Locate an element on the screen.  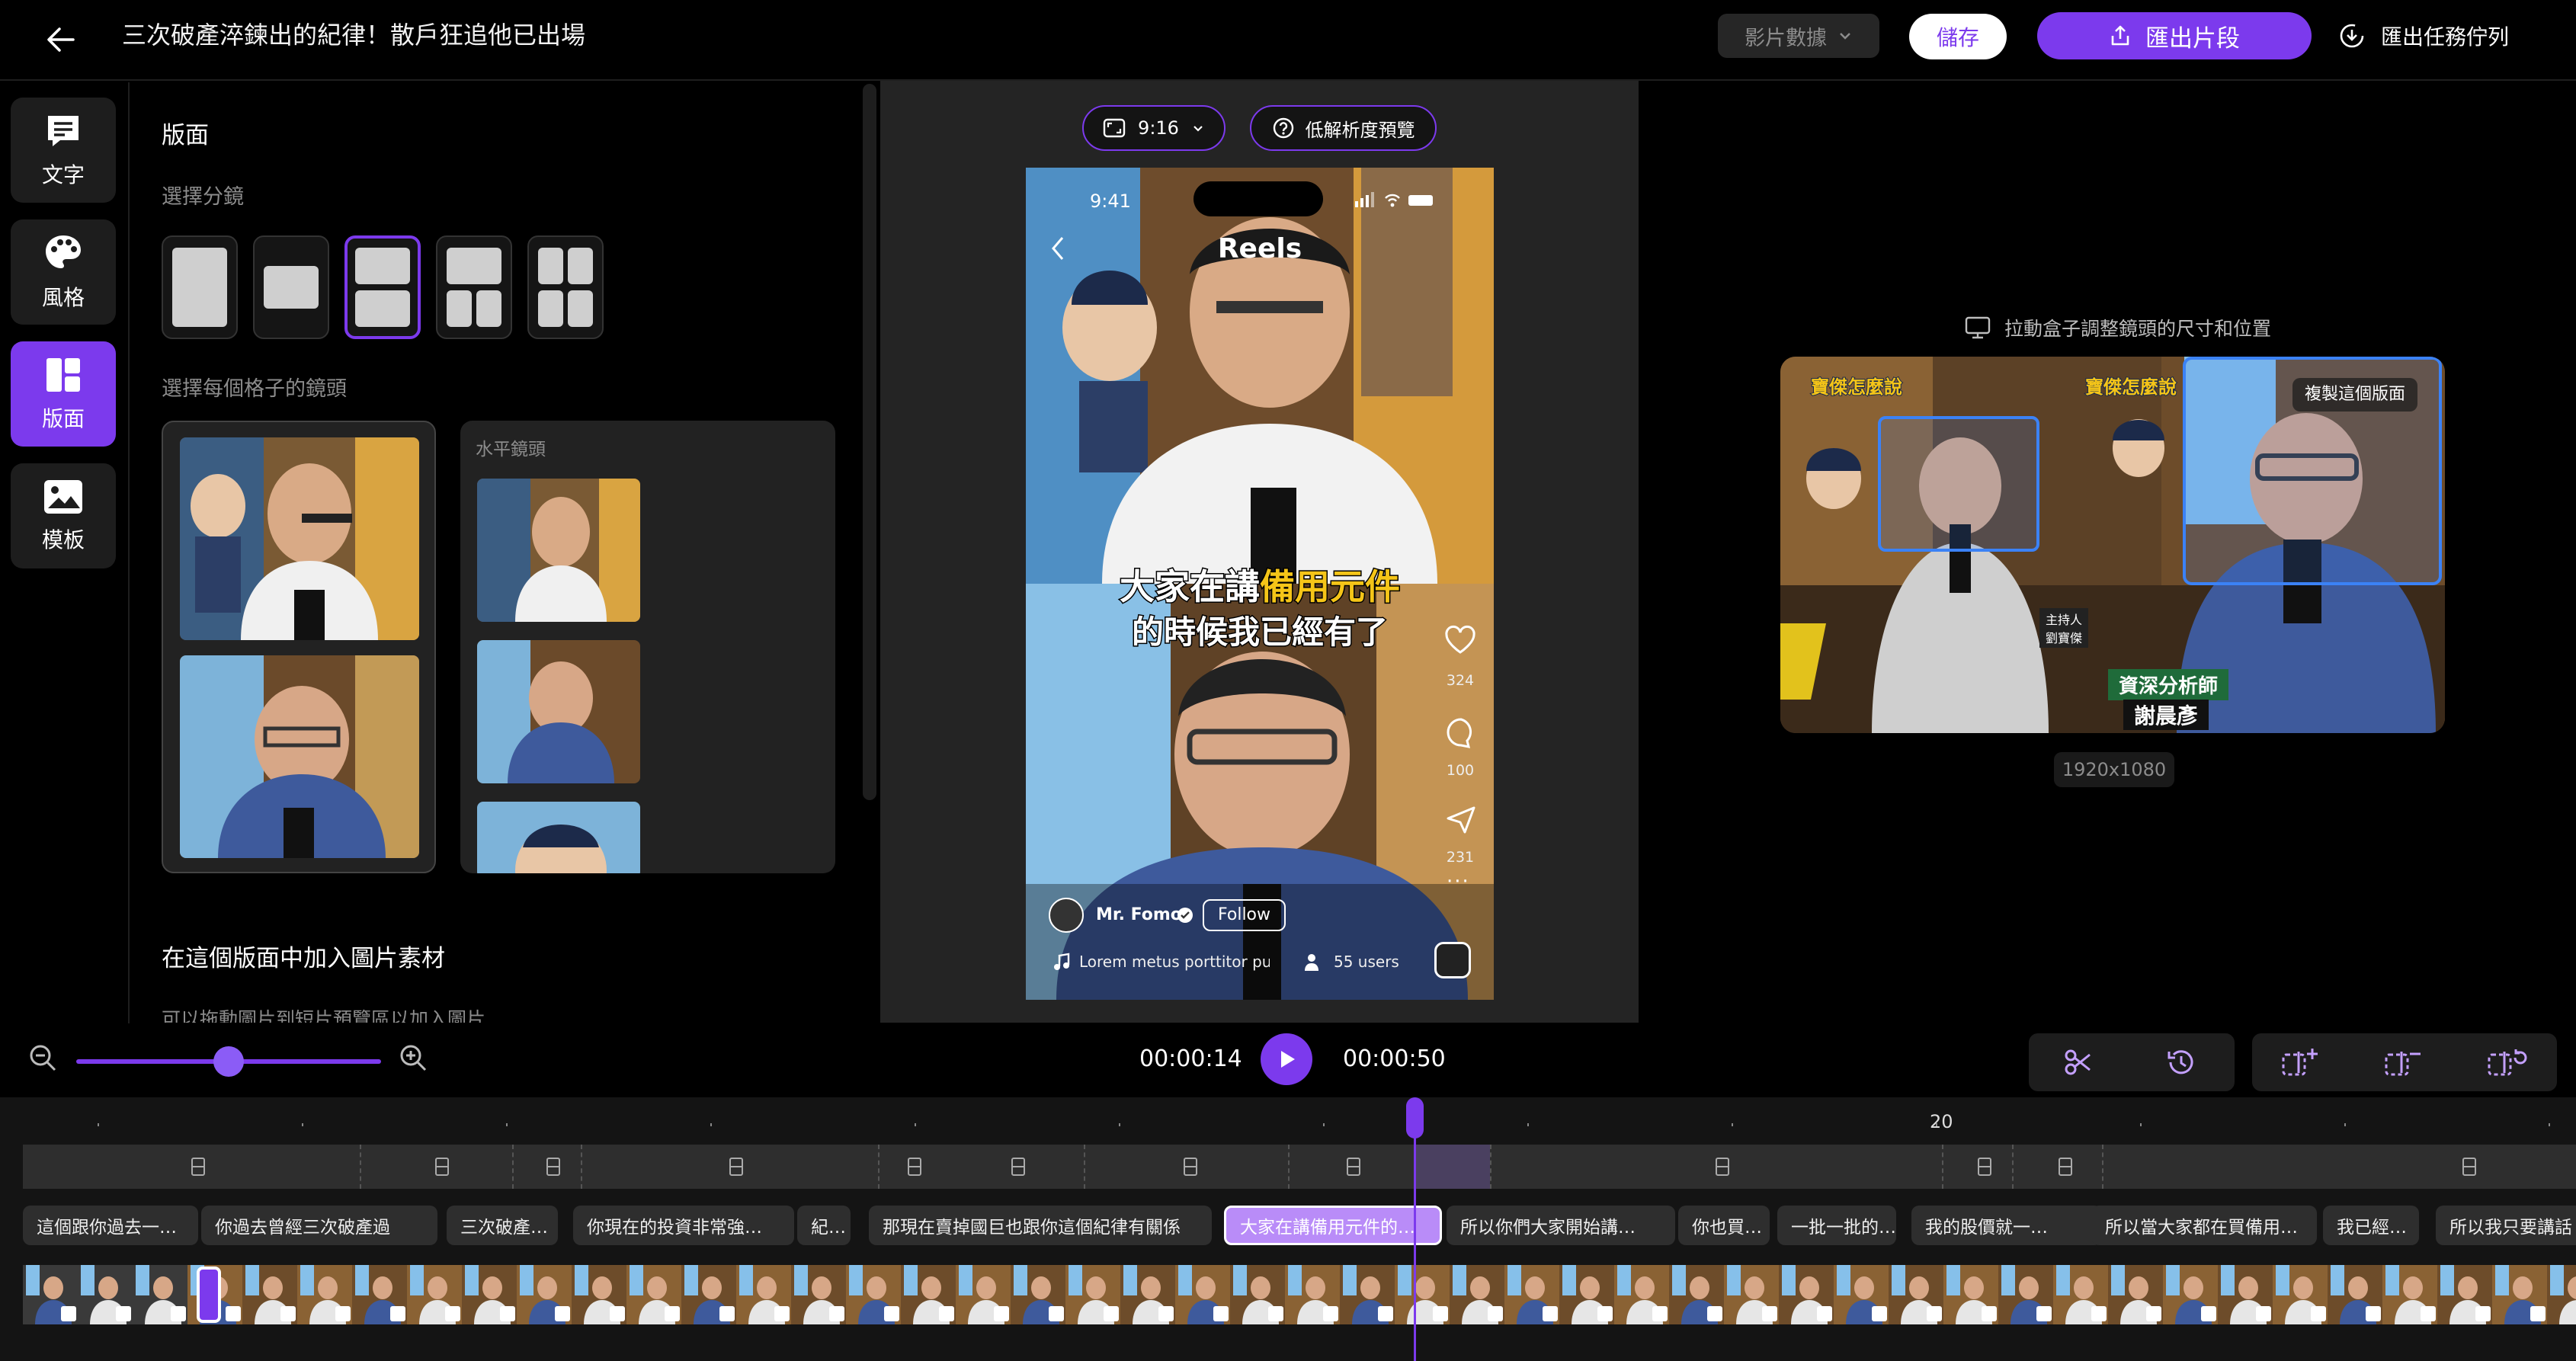
subtitle-chip: 你過去曾經三次破產過 is located at coordinates (319, 1225).